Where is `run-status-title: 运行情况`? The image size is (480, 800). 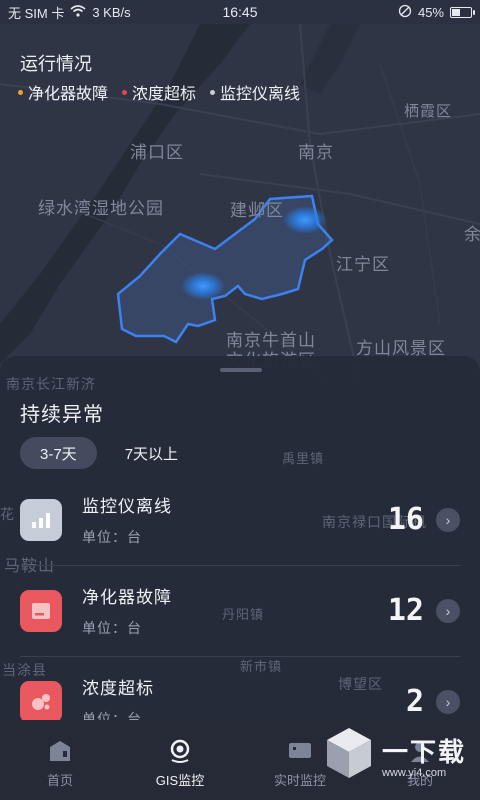 run-status-title: 运行情况 is located at coordinates (56, 64).